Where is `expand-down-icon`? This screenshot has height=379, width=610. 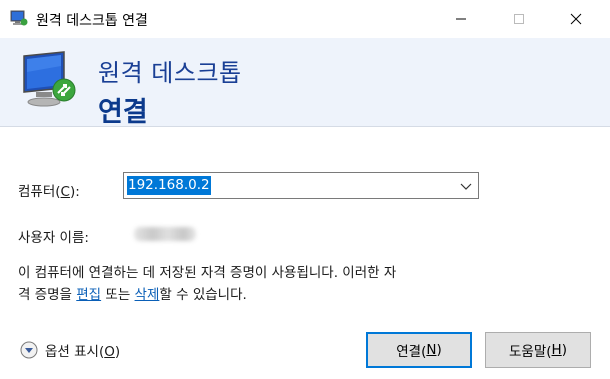
expand-down-icon is located at coordinates (29, 350).